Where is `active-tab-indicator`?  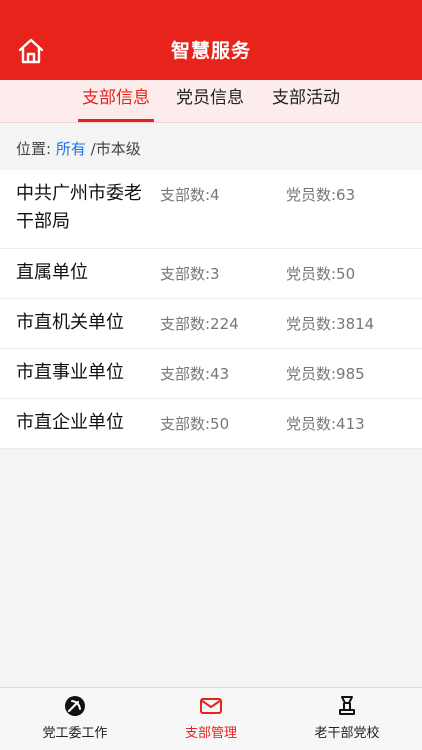 active-tab-indicator is located at coordinates (116, 120).